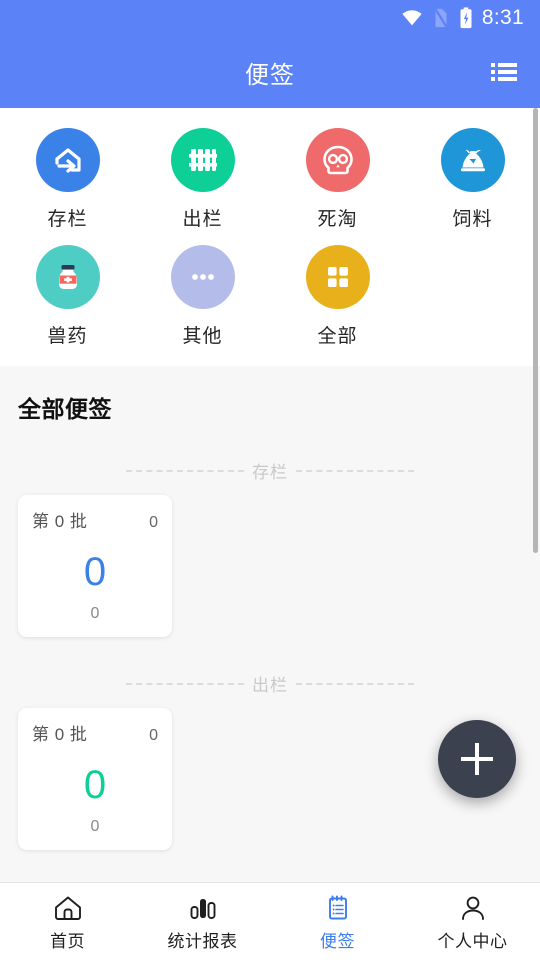 The height and width of the screenshot is (960, 540). Describe the element at coordinates (472, 219) in the screenshot. I see `category-label: 饲料` at that location.